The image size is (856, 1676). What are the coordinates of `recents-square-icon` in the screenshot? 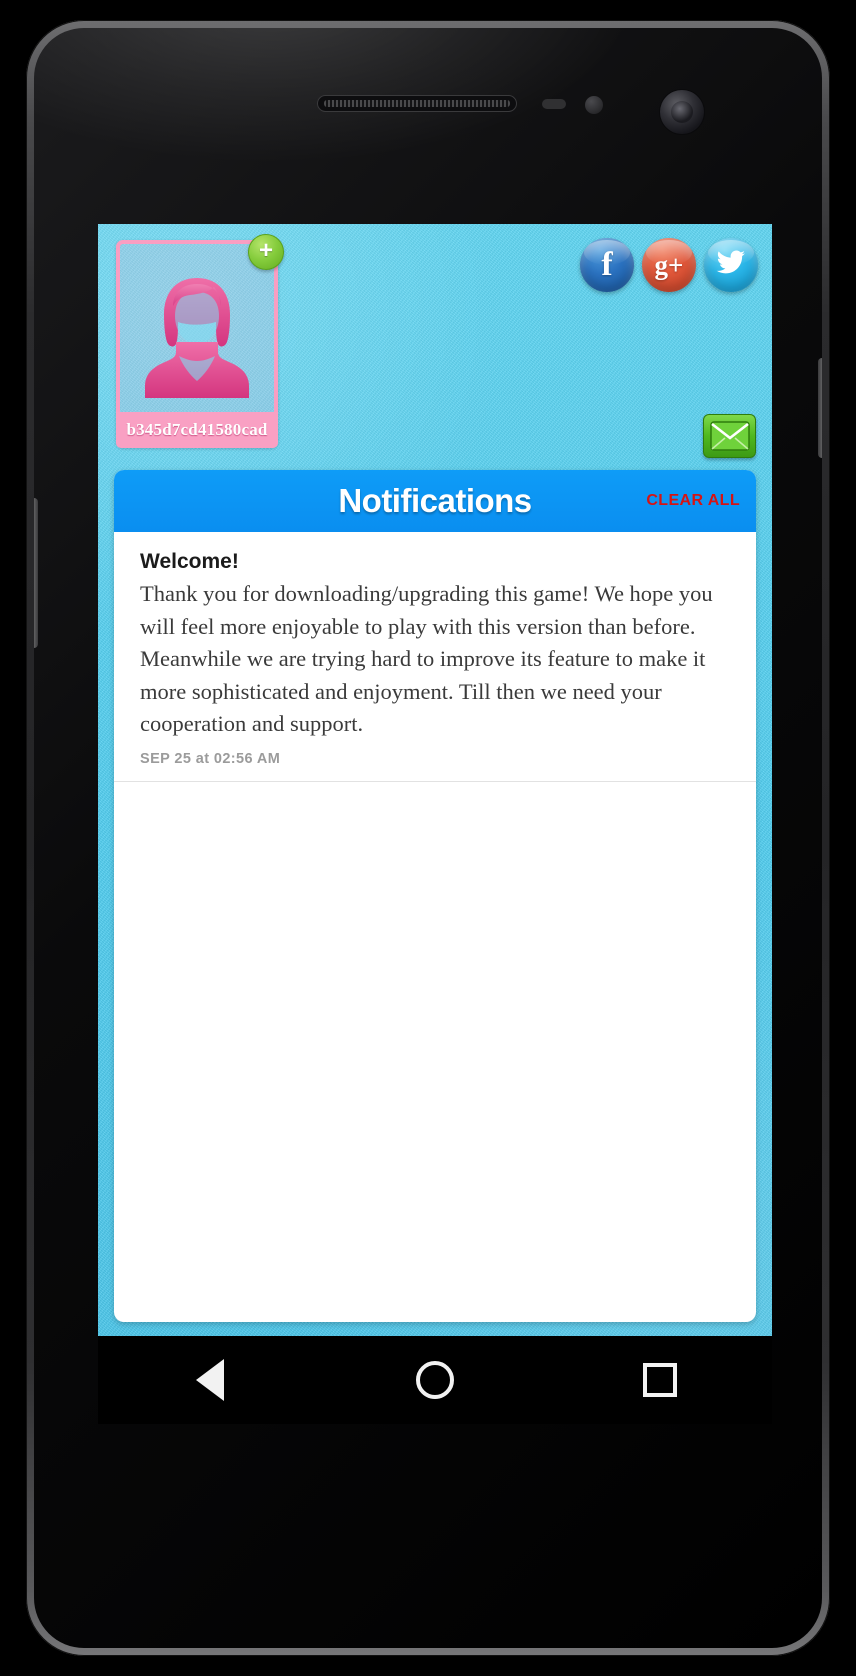 It's located at (659, 1380).